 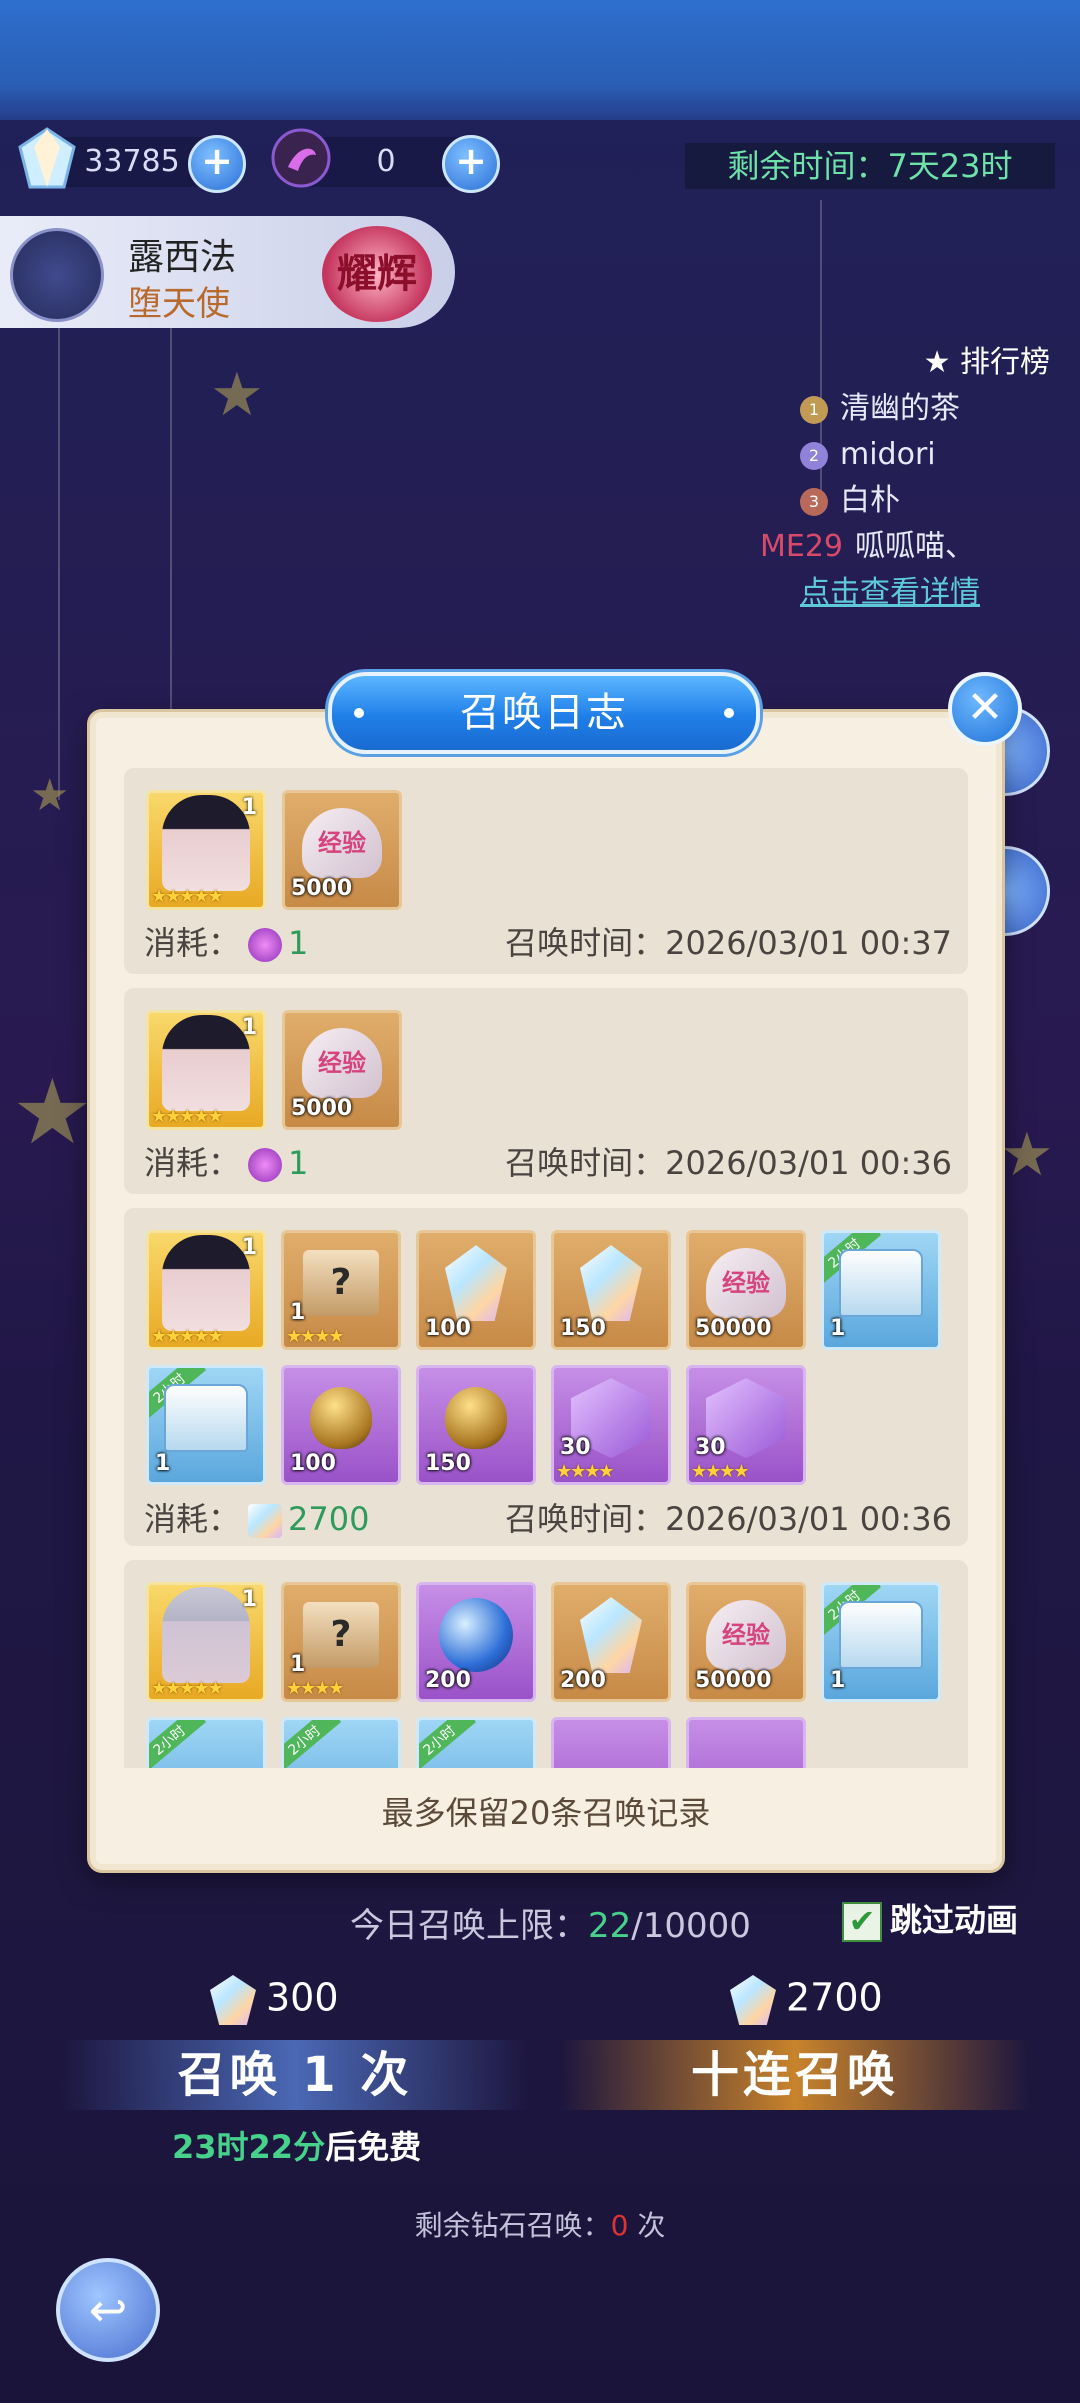 What do you see at coordinates (985, 709) in the screenshot?
I see `close-button: ✕` at bounding box center [985, 709].